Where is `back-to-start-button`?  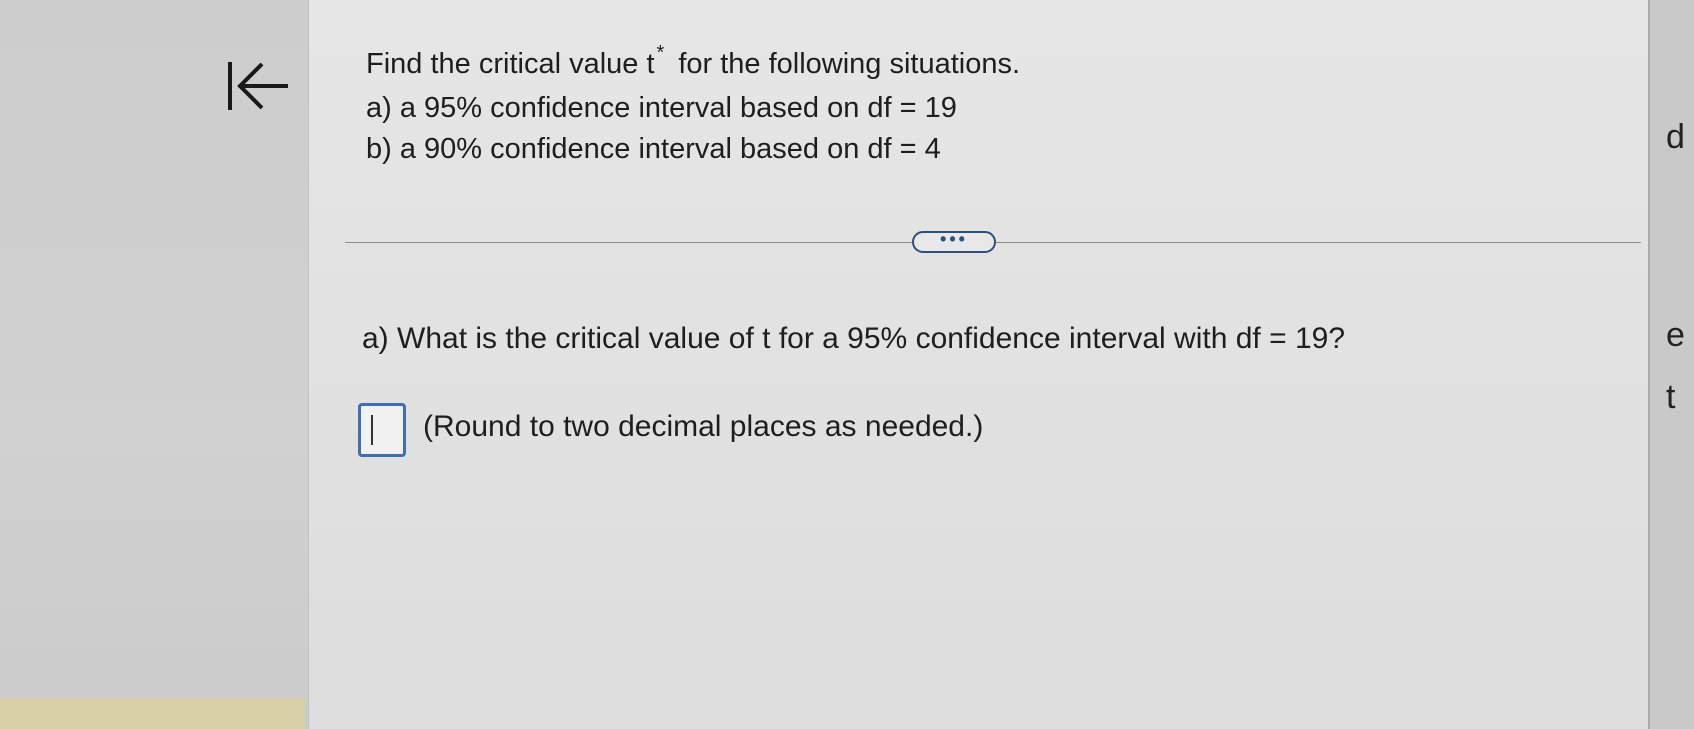
back-to-start-button is located at coordinates (259, 86).